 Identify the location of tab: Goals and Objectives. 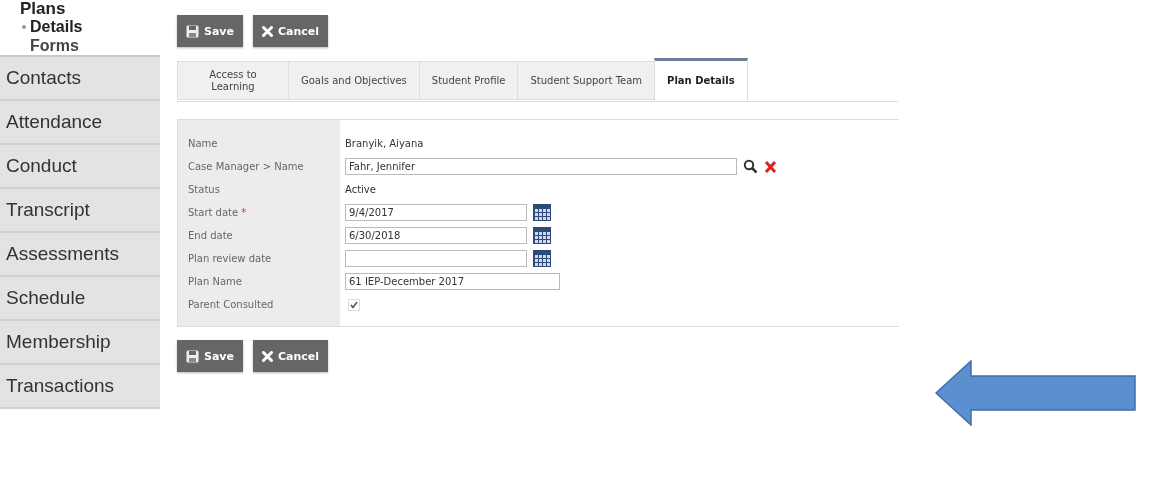
(353, 80).